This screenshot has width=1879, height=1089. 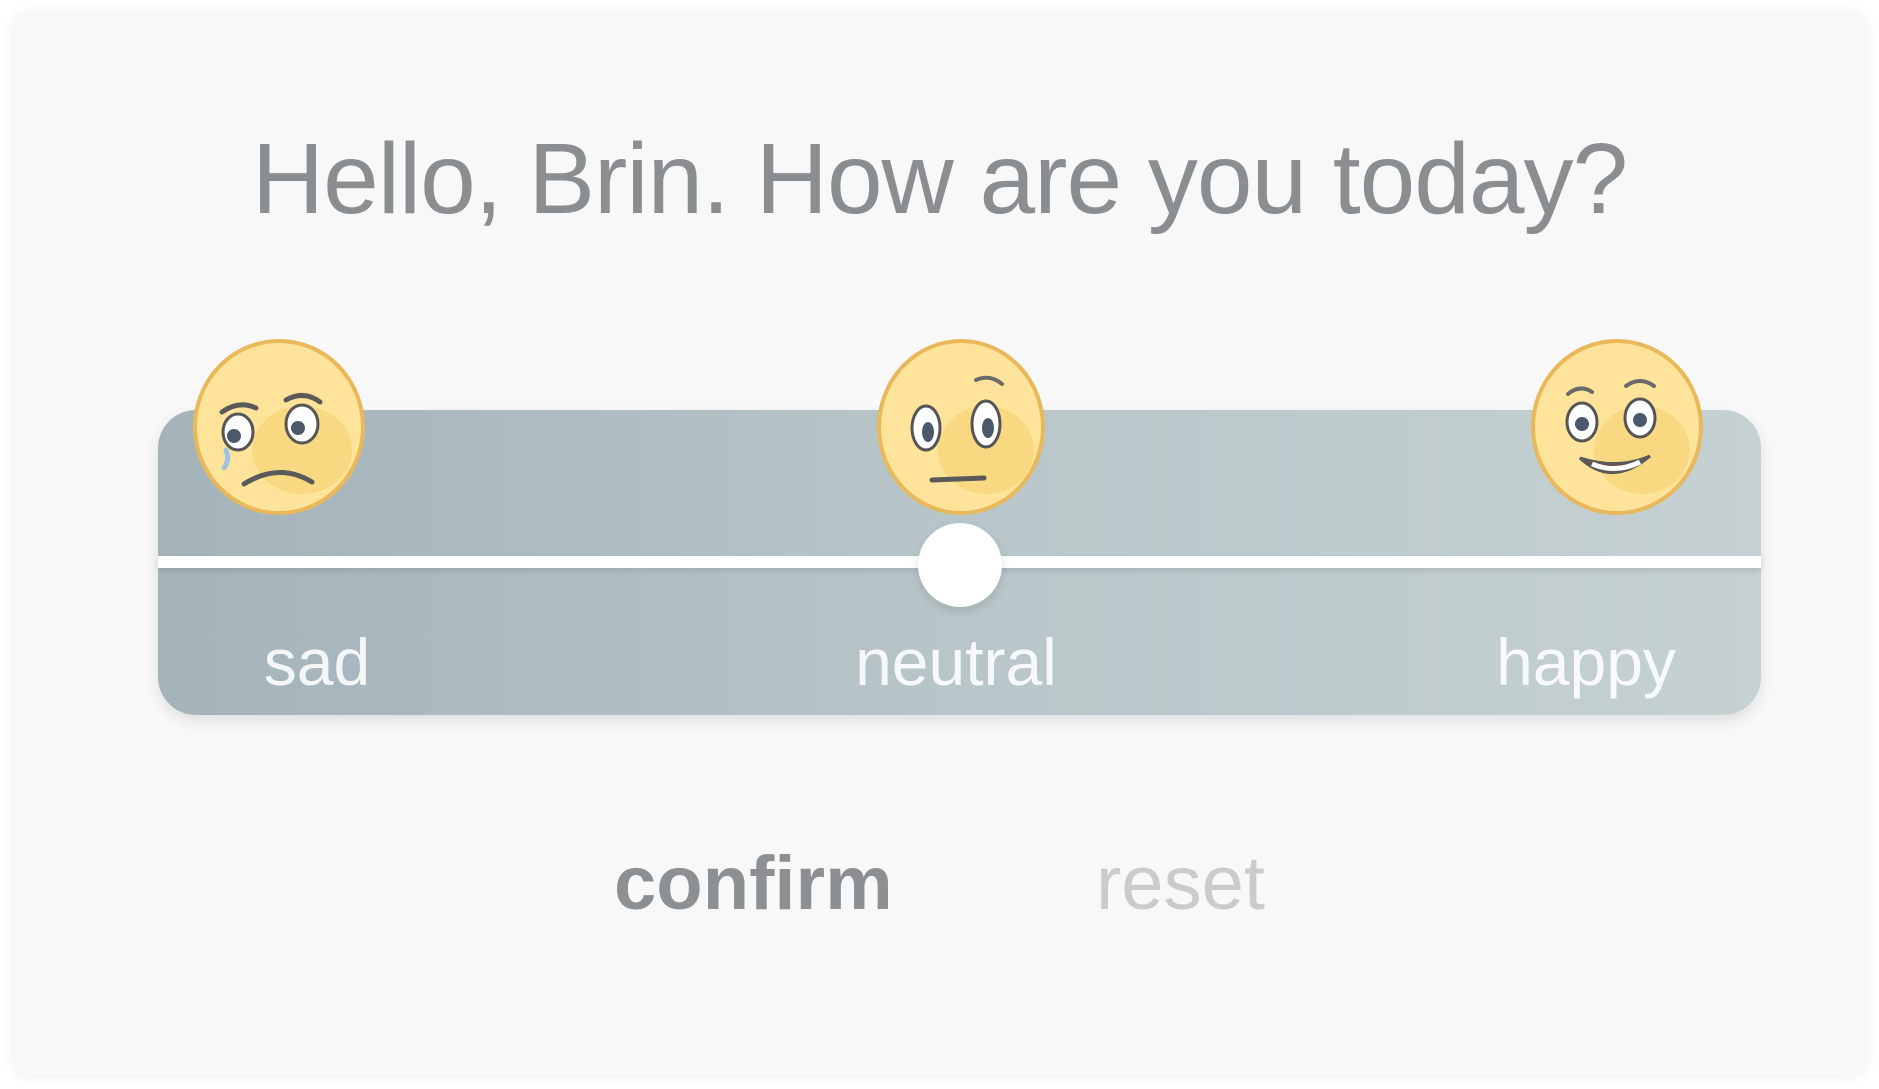 I want to click on mood-label-neutral: neutral, so click(x=956, y=662).